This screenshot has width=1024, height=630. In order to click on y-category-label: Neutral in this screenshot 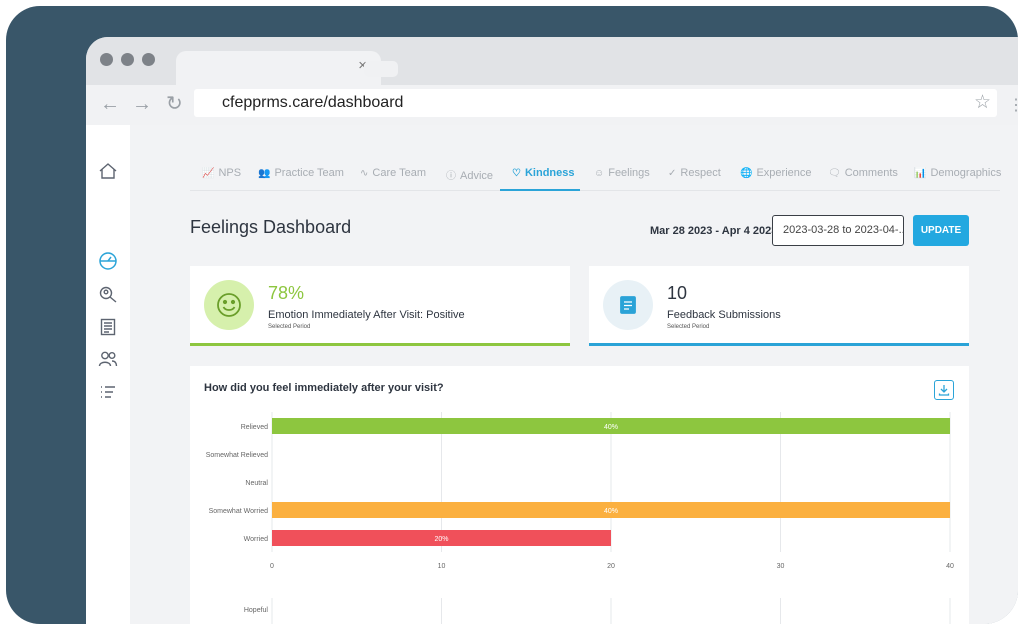, I will do `click(256, 483)`.